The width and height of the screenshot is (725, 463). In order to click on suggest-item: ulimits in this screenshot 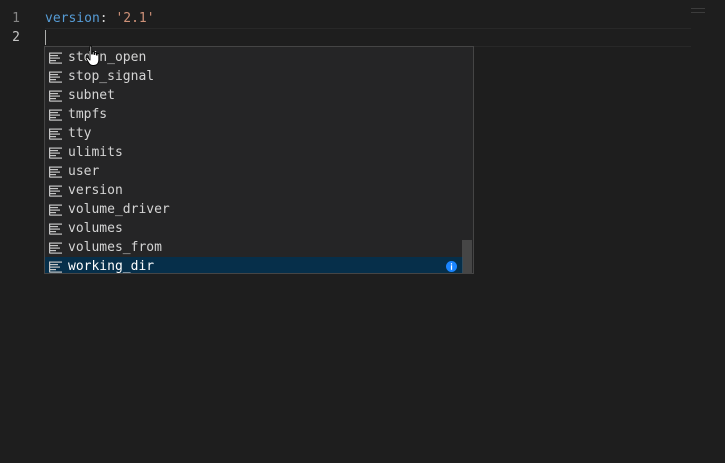, I will do `click(254, 152)`.